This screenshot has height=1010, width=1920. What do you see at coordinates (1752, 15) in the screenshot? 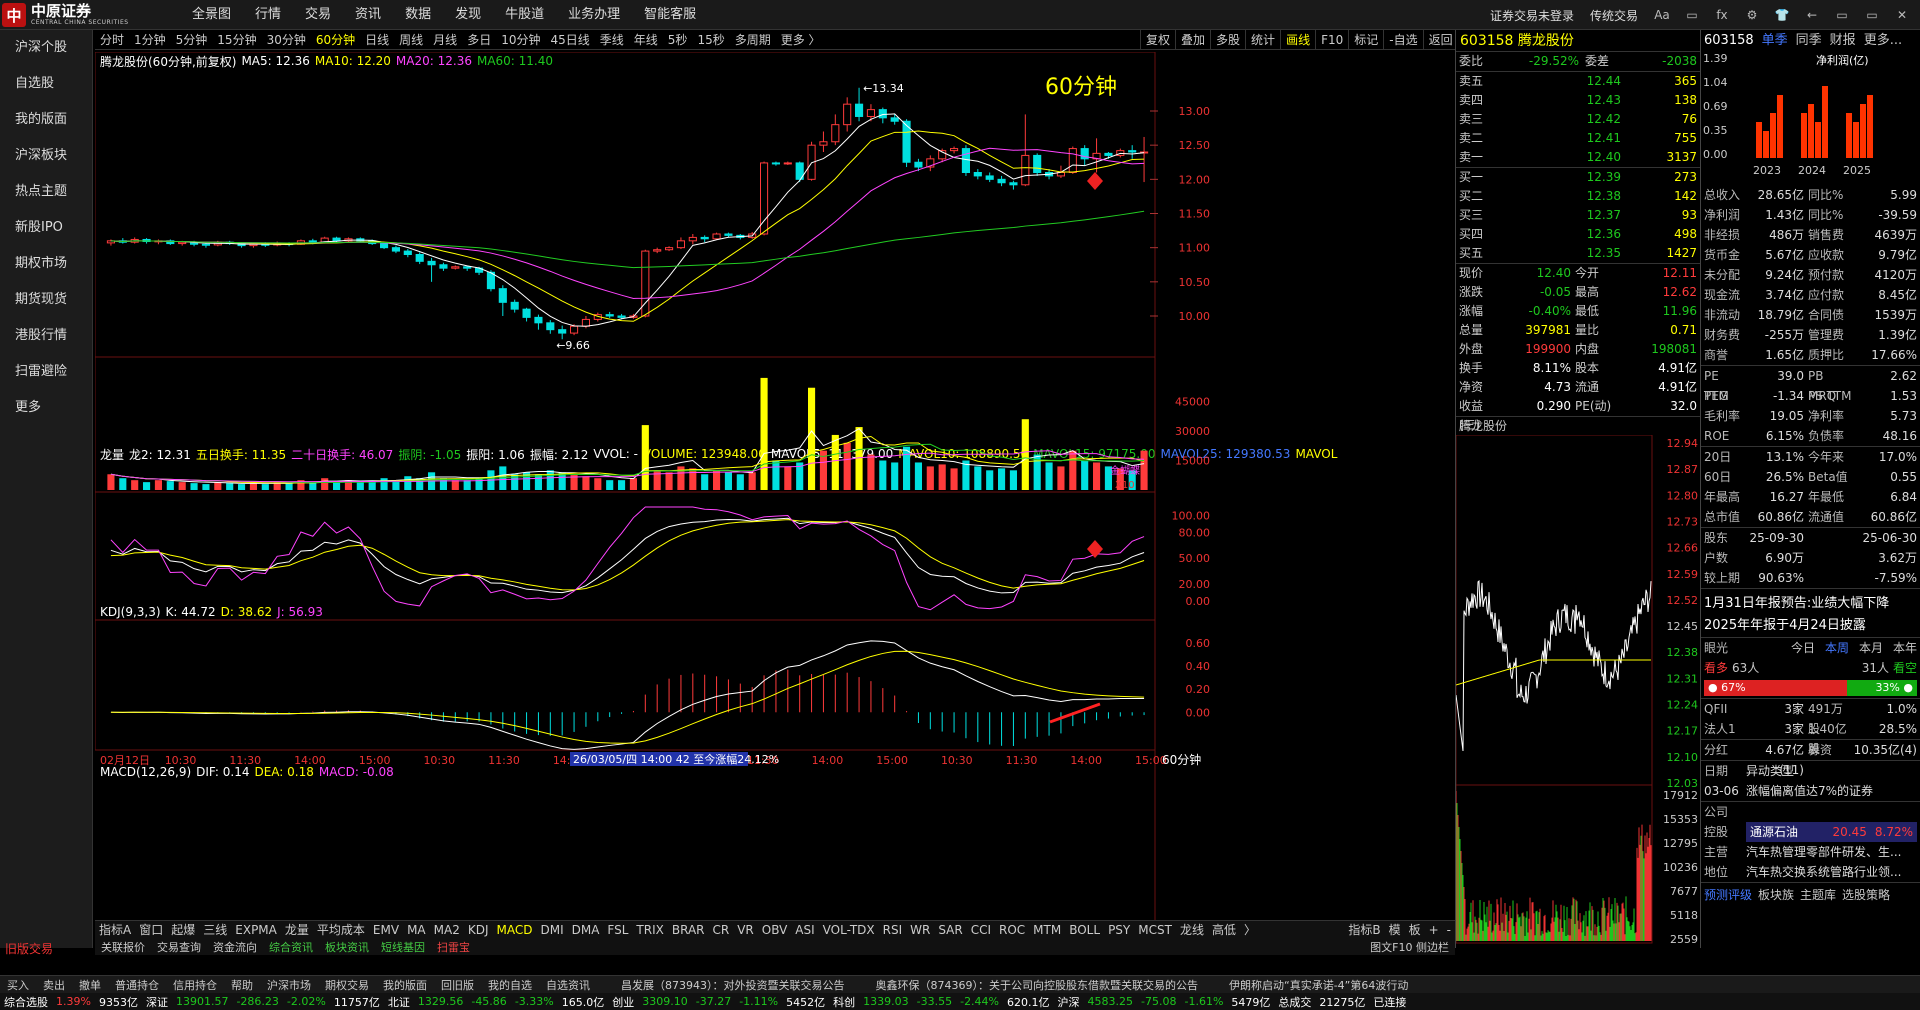
I see `window-icon-3: ⚙` at bounding box center [1752, 15].